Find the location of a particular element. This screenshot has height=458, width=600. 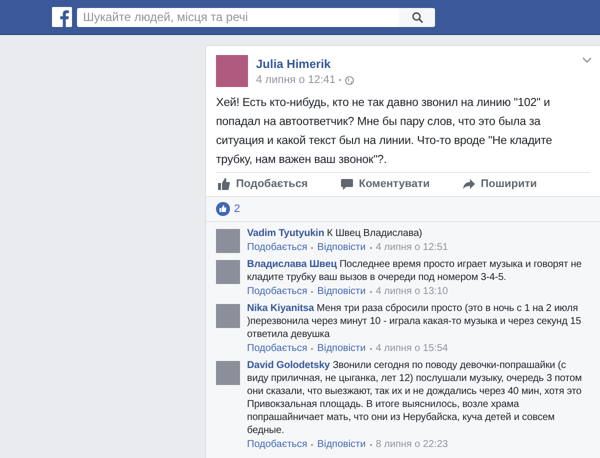

search-button is located at coordinates (417, 17).